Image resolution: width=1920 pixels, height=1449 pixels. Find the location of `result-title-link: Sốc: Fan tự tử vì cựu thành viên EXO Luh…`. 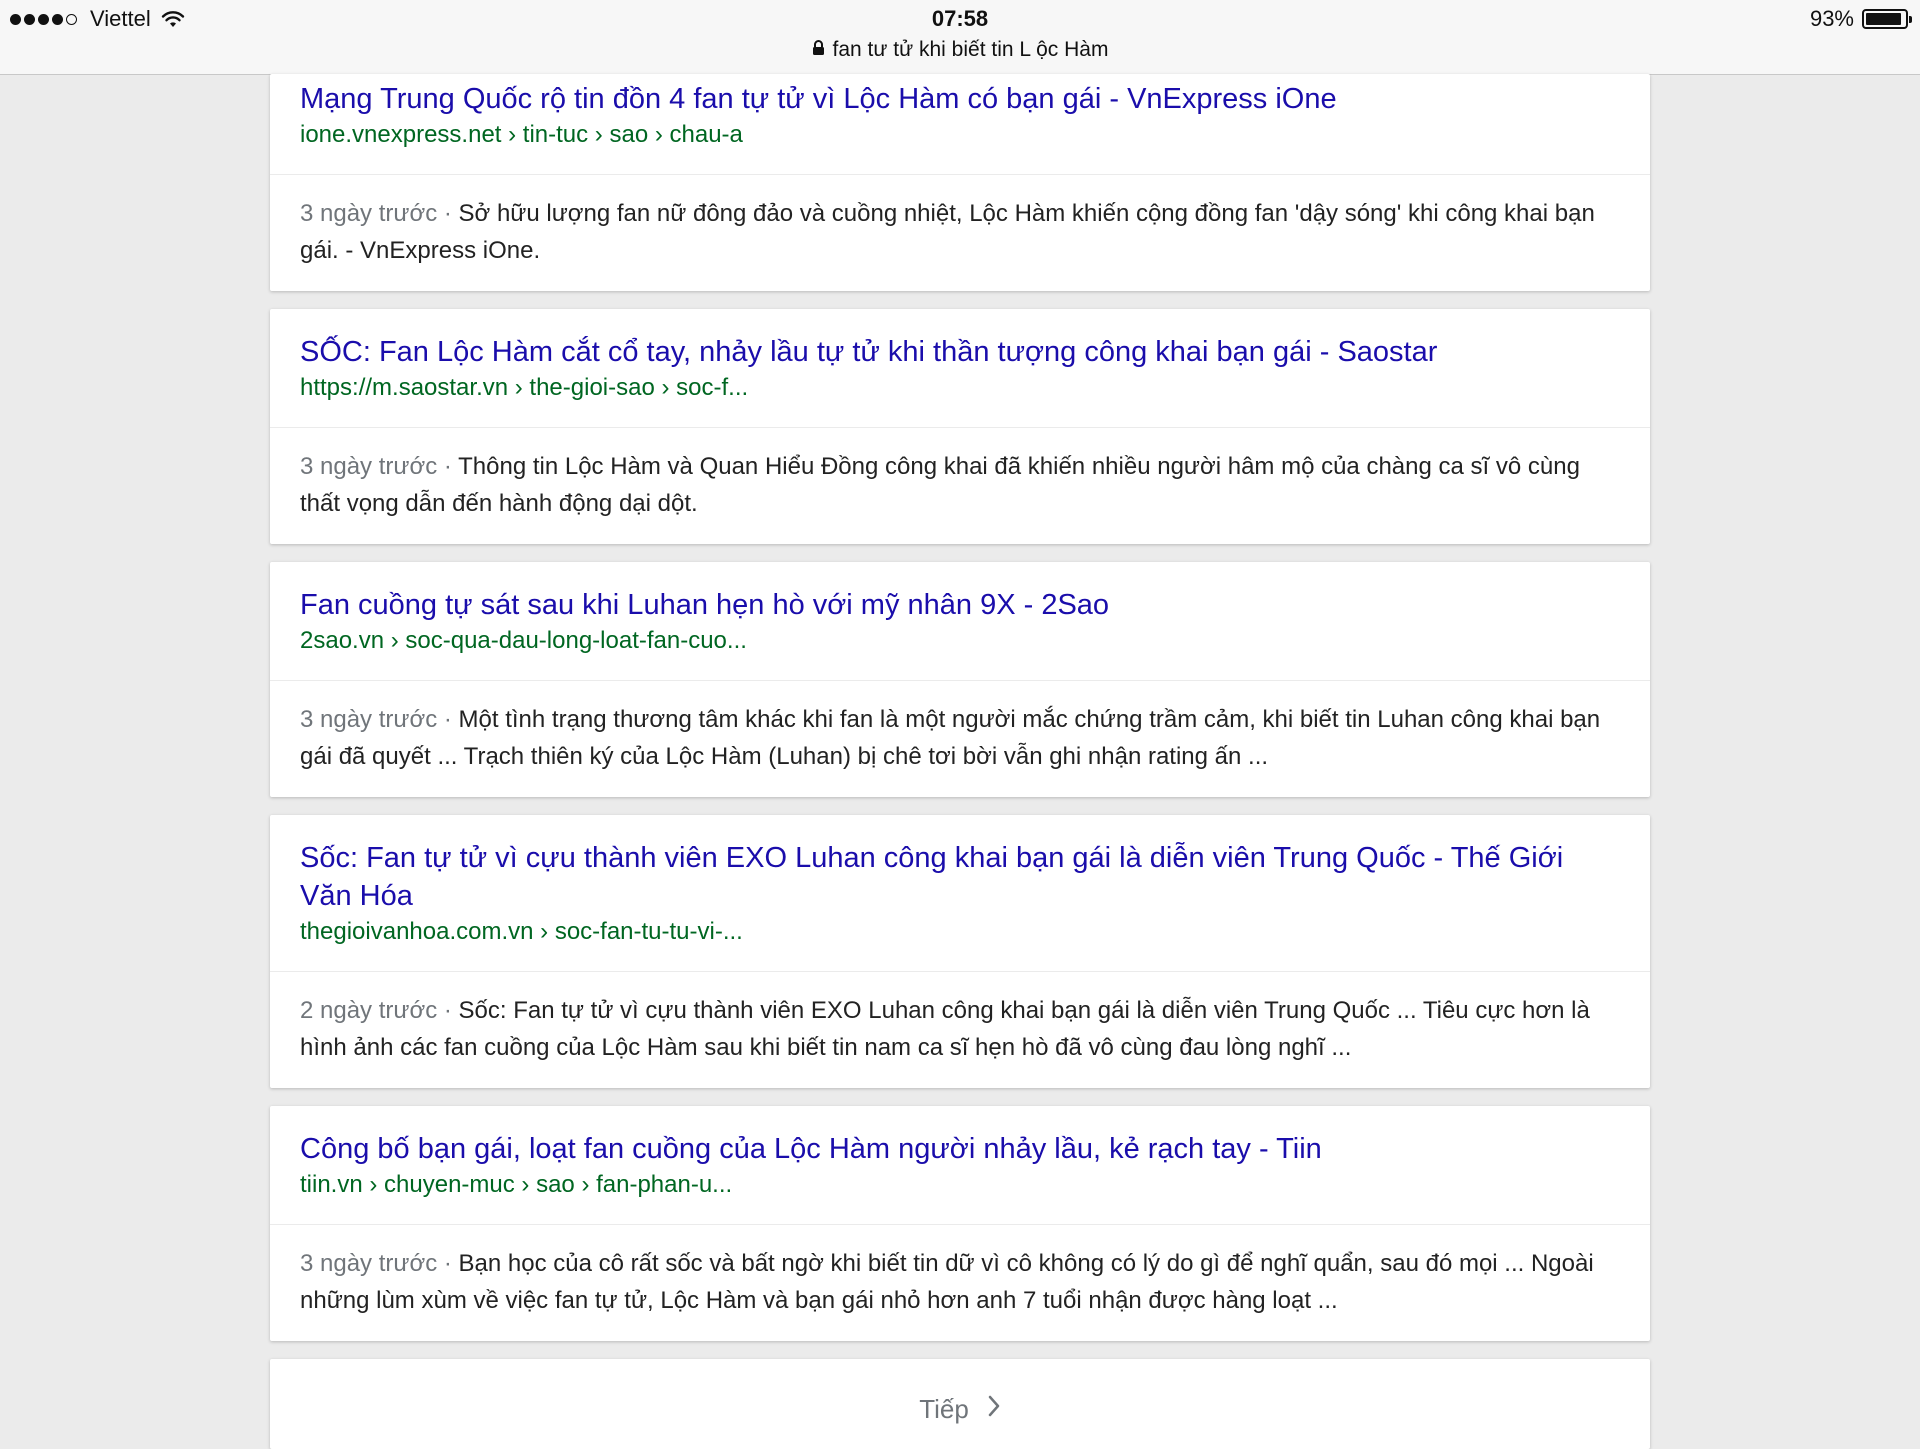

result-title-link: Sốc: Fan tự tử vì cựu thành viên EXO Luh… is located at coordinates (960, 877).